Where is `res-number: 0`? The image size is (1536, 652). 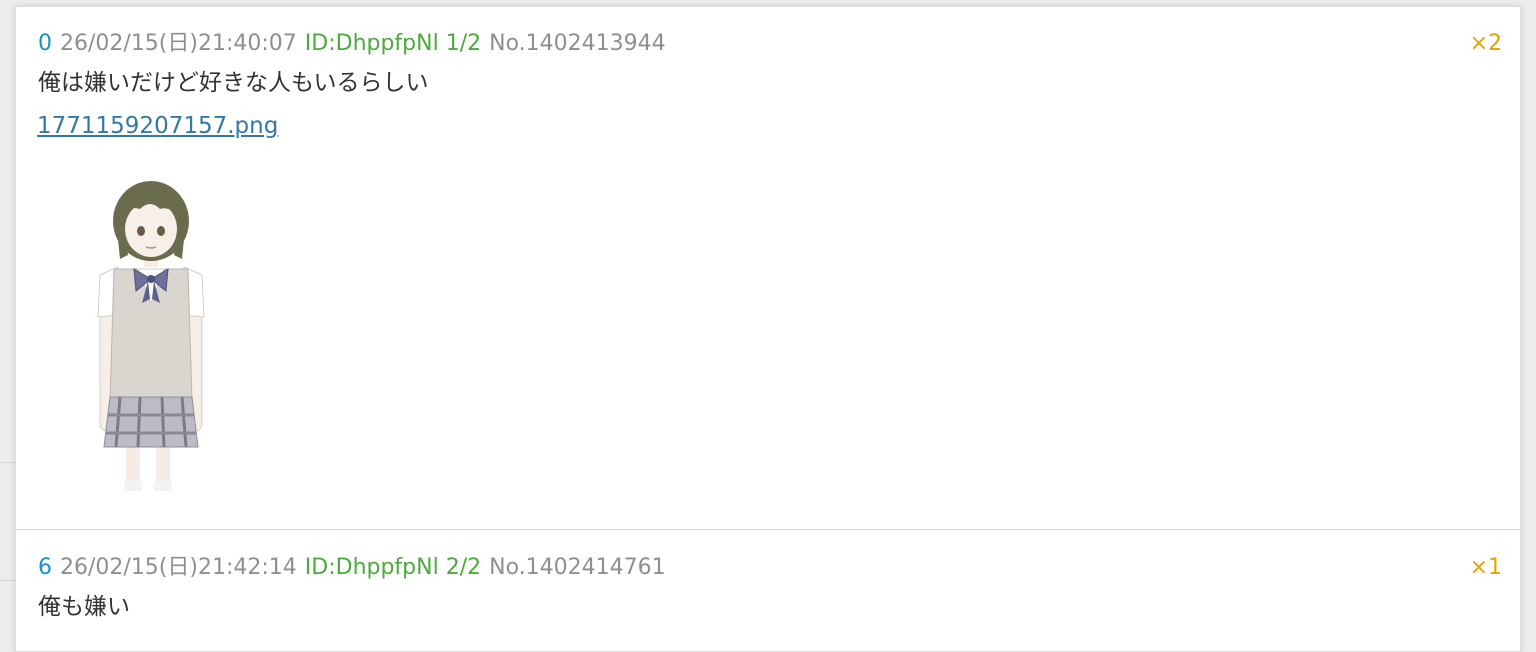
res-number: 0 is located at coordinates (45, 43).